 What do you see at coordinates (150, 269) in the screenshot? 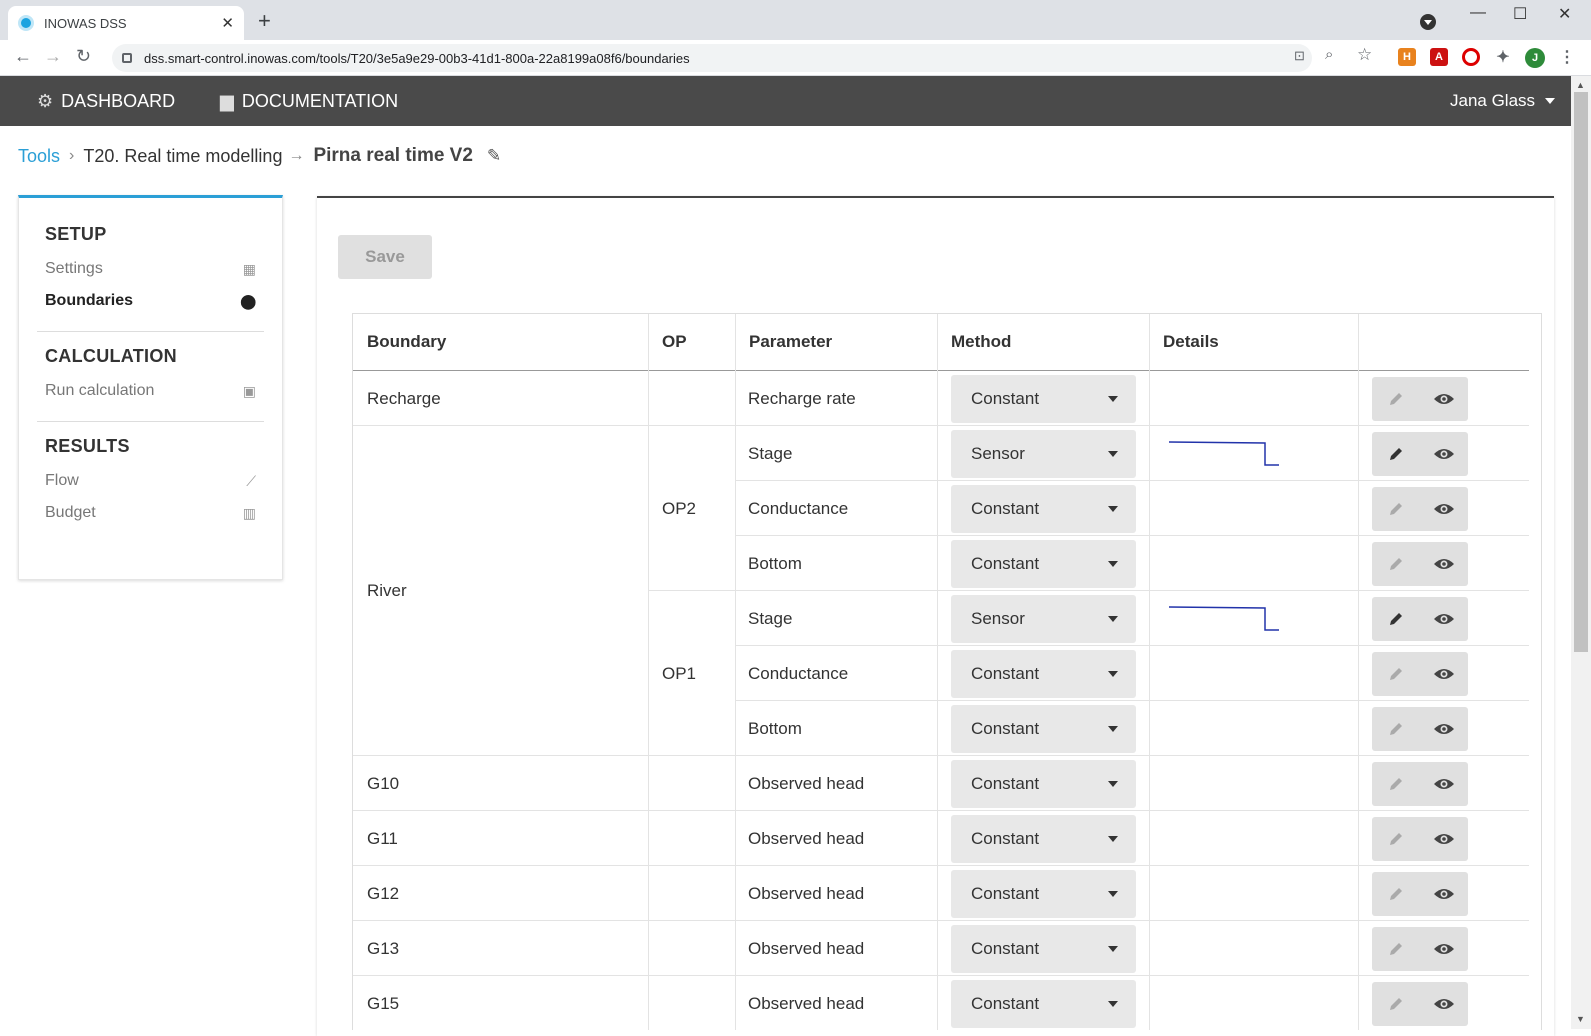
I see `sidebar-item-settings: Settings ▦` at bounding box center [150, 269].